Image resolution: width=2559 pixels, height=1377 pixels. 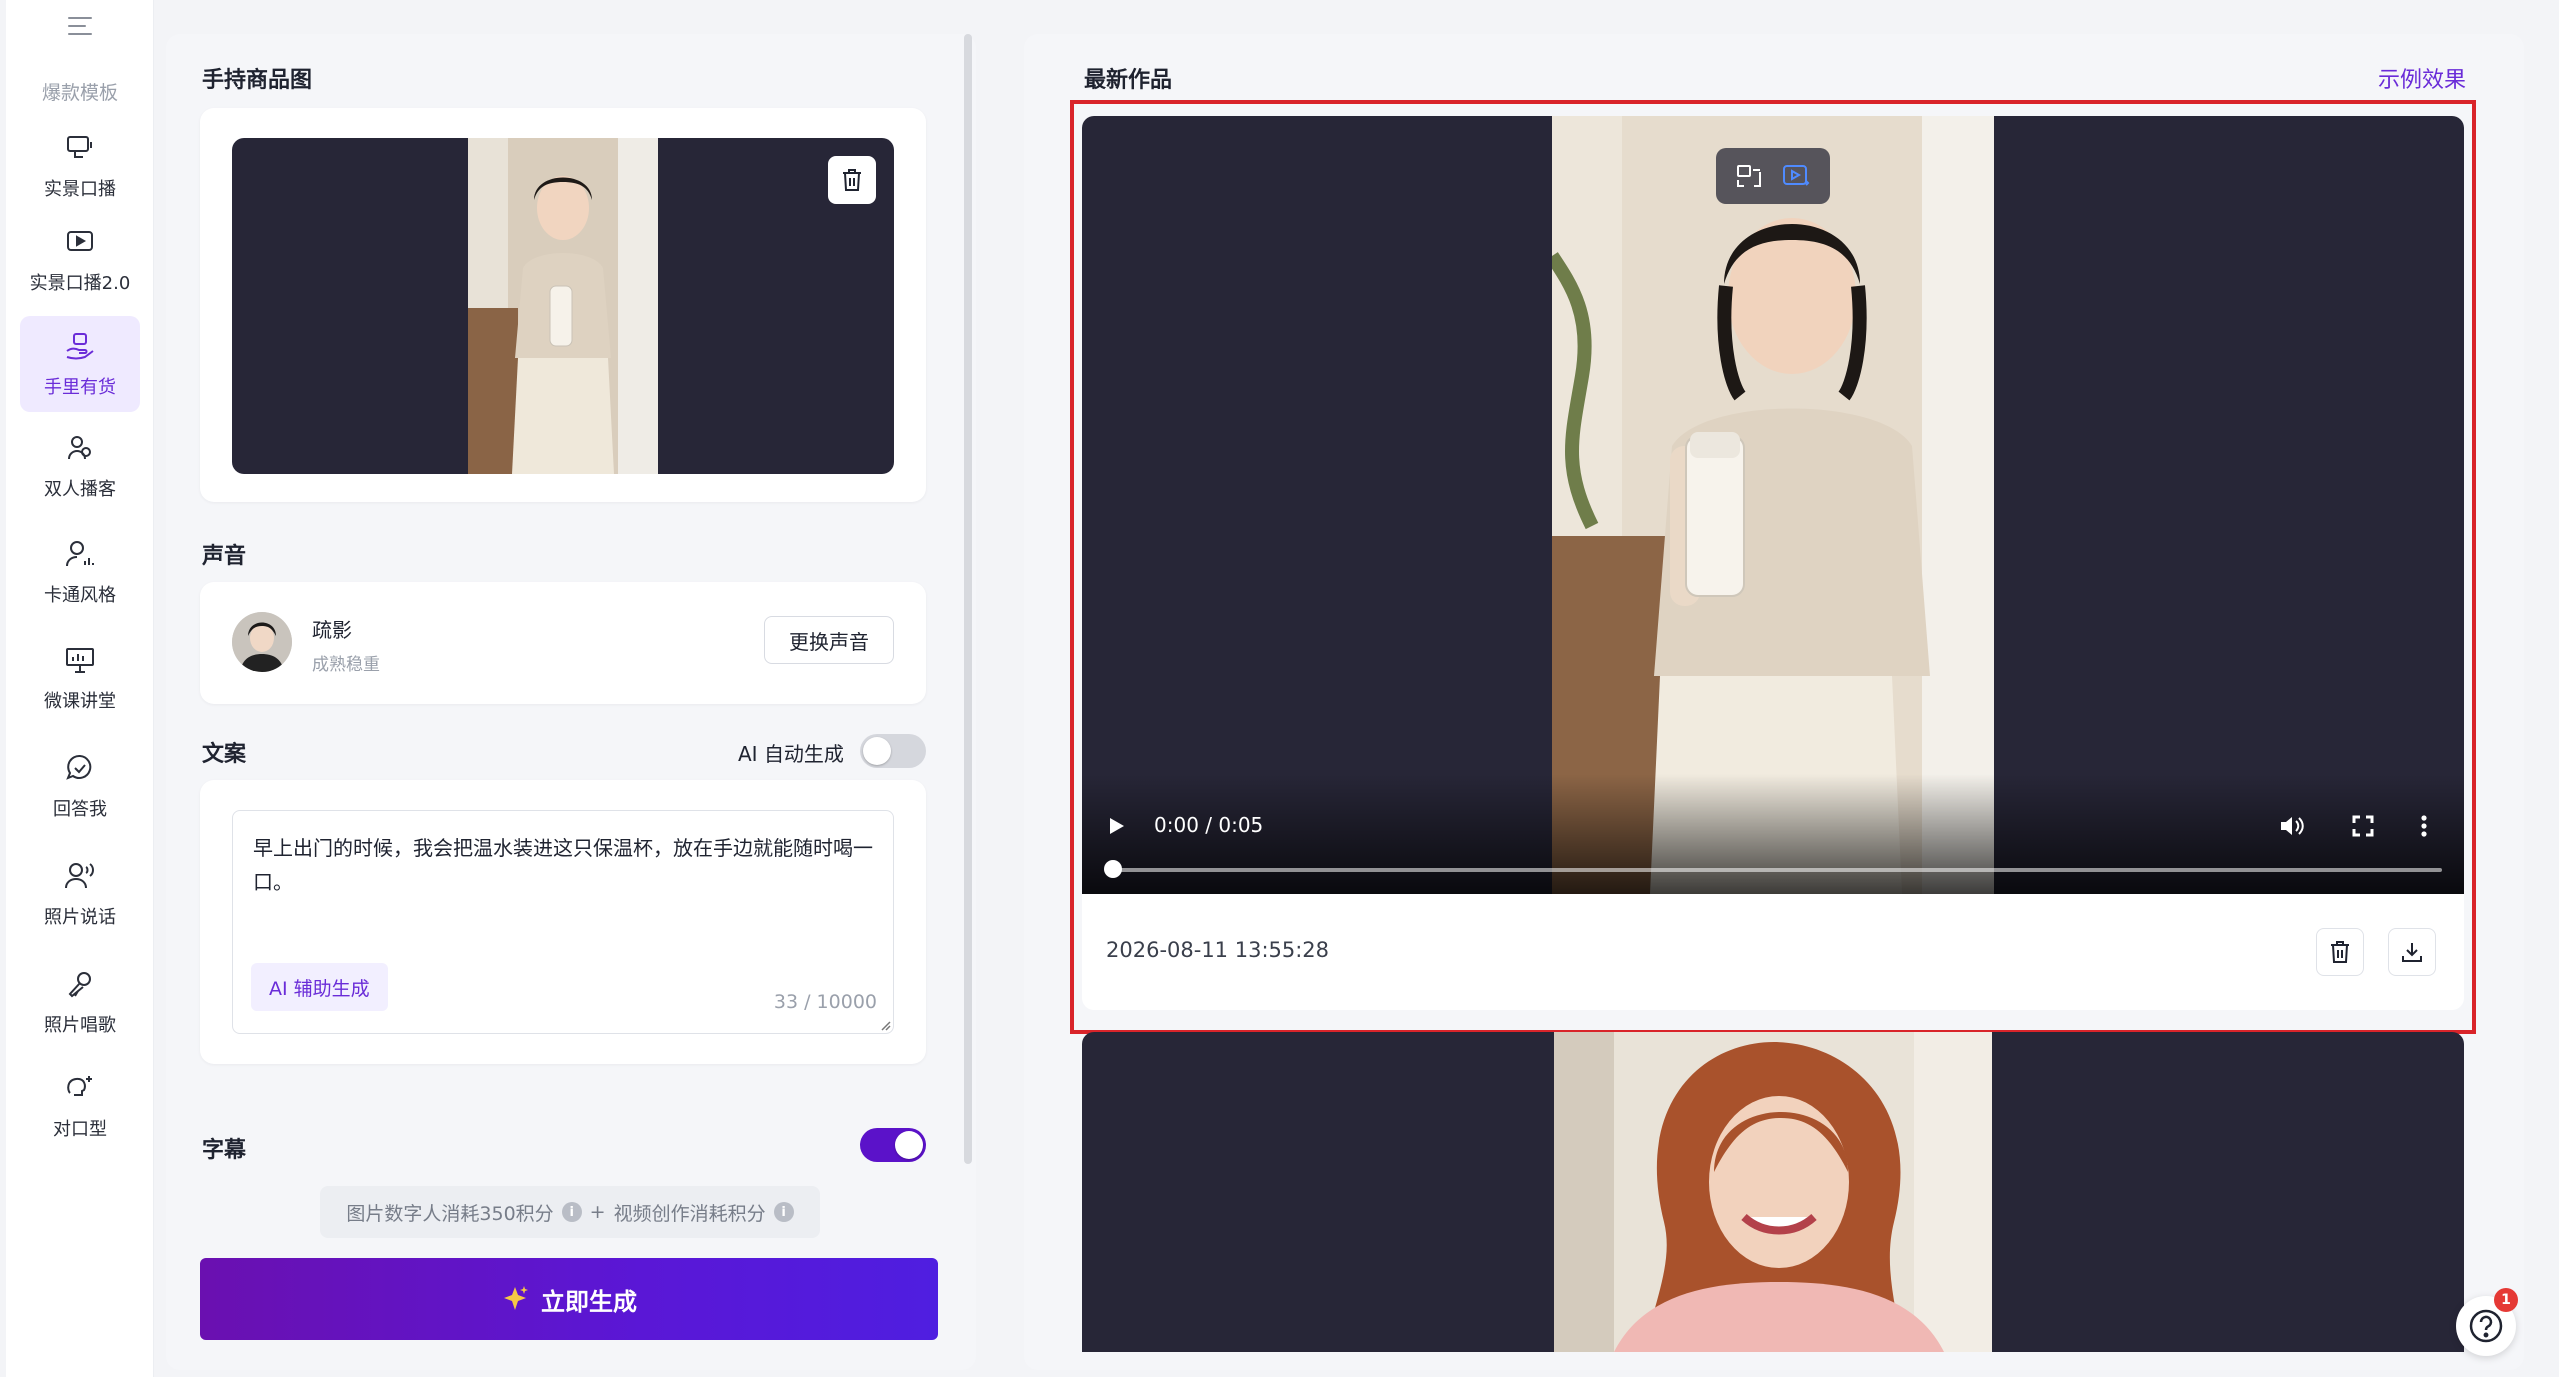 I want to click on generate-button: 立即生成, so click(x=569, y=1299).